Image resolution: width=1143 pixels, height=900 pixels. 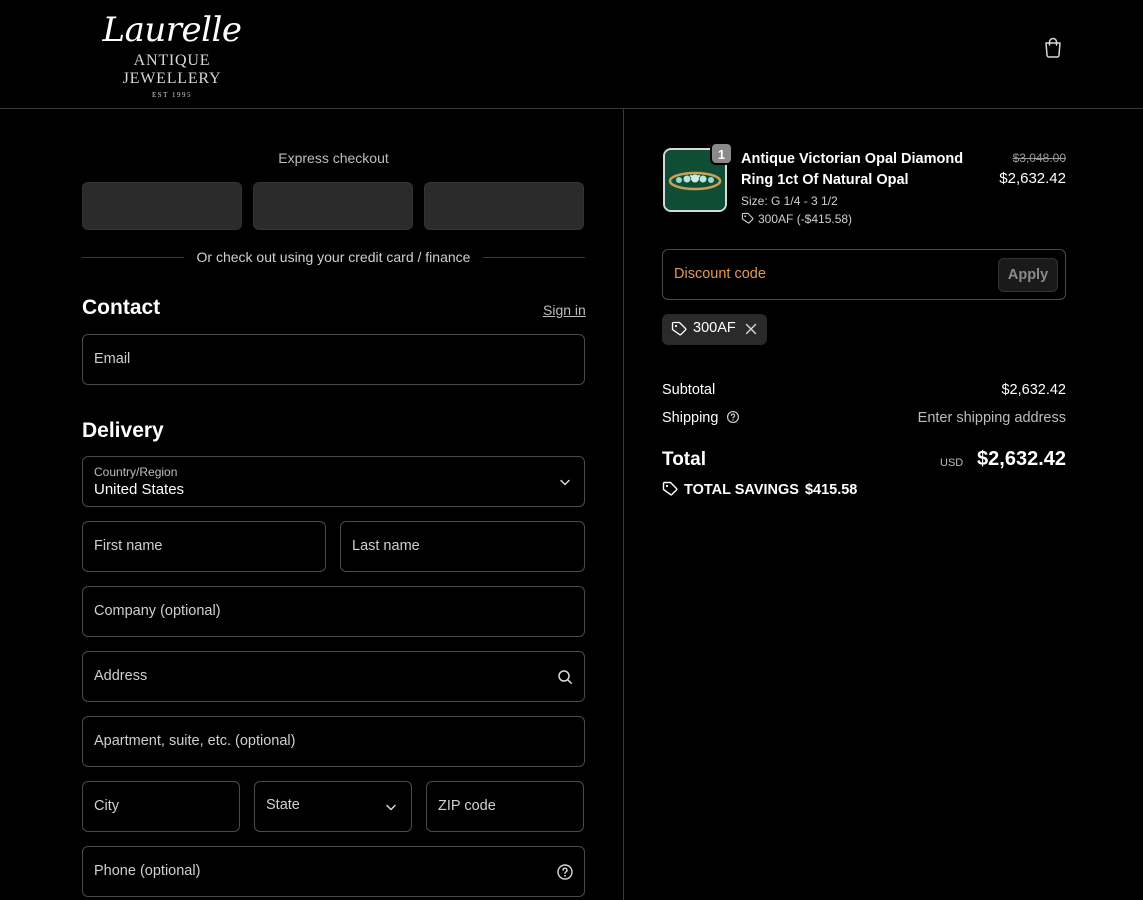 I want to click on email-field: Email, so click(x=333, y=359).